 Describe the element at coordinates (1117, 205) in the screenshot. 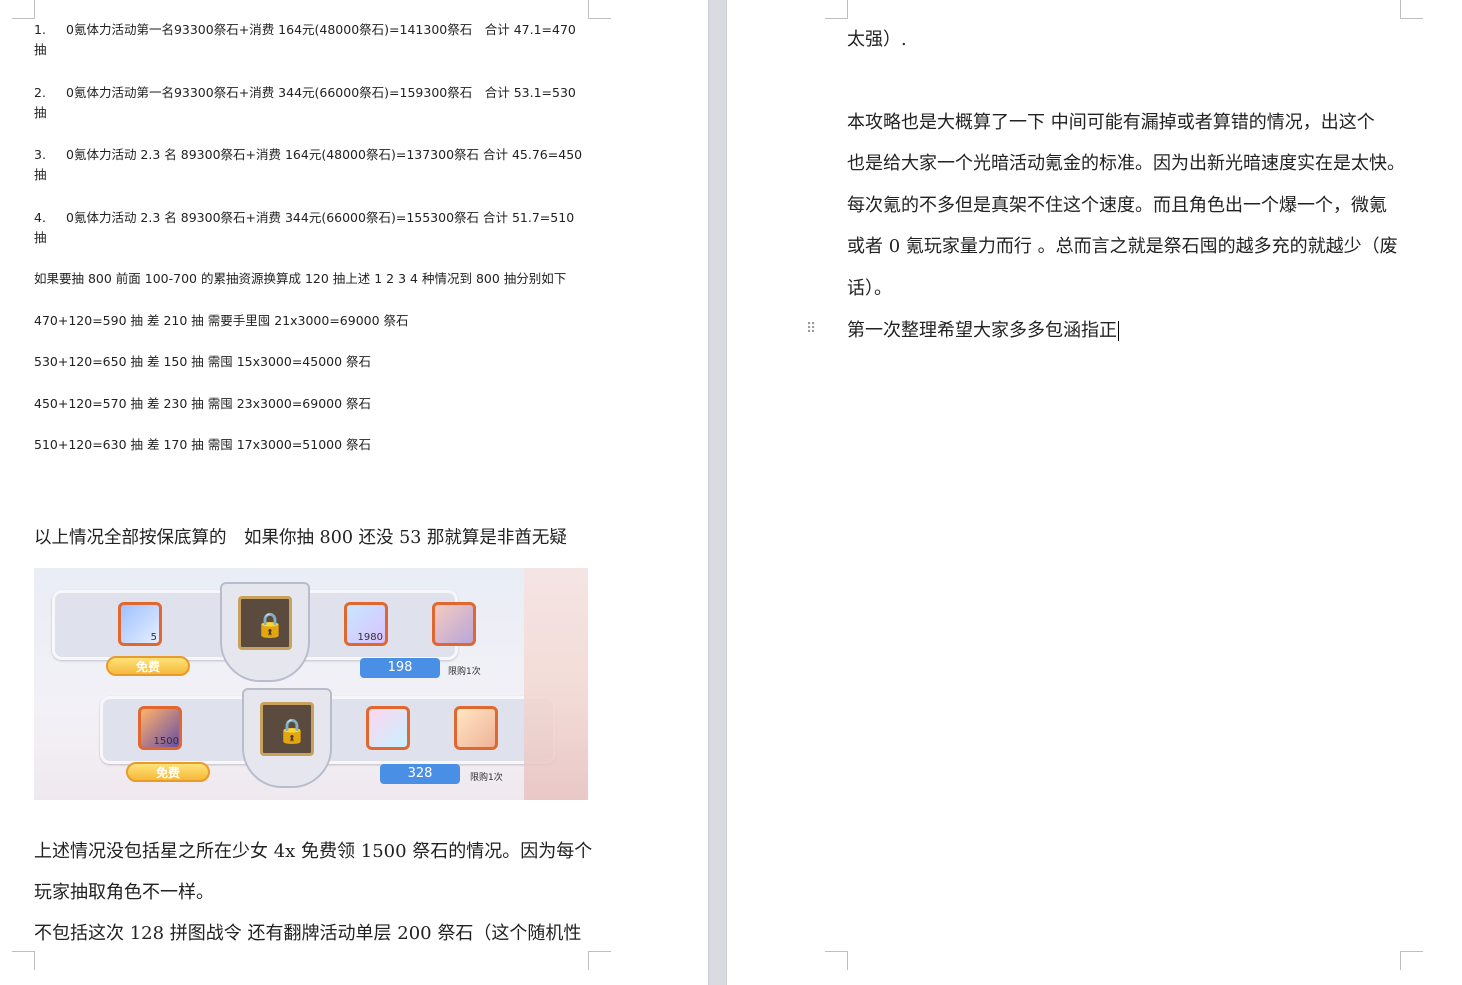

I see `strategy-paragraph-line: 每次氪的不多但是真架不住这个速度。而且角色出一个爆一个，微氪` at that location.